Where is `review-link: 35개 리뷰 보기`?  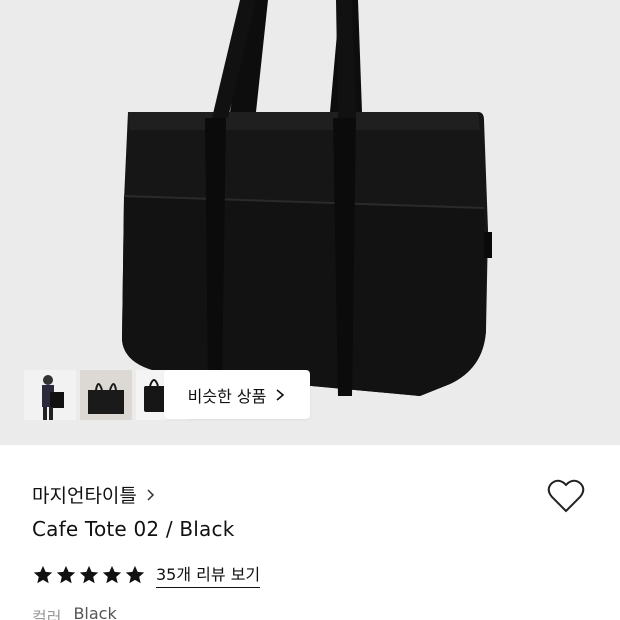 review-link: 35개 리뷰 보기 is located at coordinates (208, 574).